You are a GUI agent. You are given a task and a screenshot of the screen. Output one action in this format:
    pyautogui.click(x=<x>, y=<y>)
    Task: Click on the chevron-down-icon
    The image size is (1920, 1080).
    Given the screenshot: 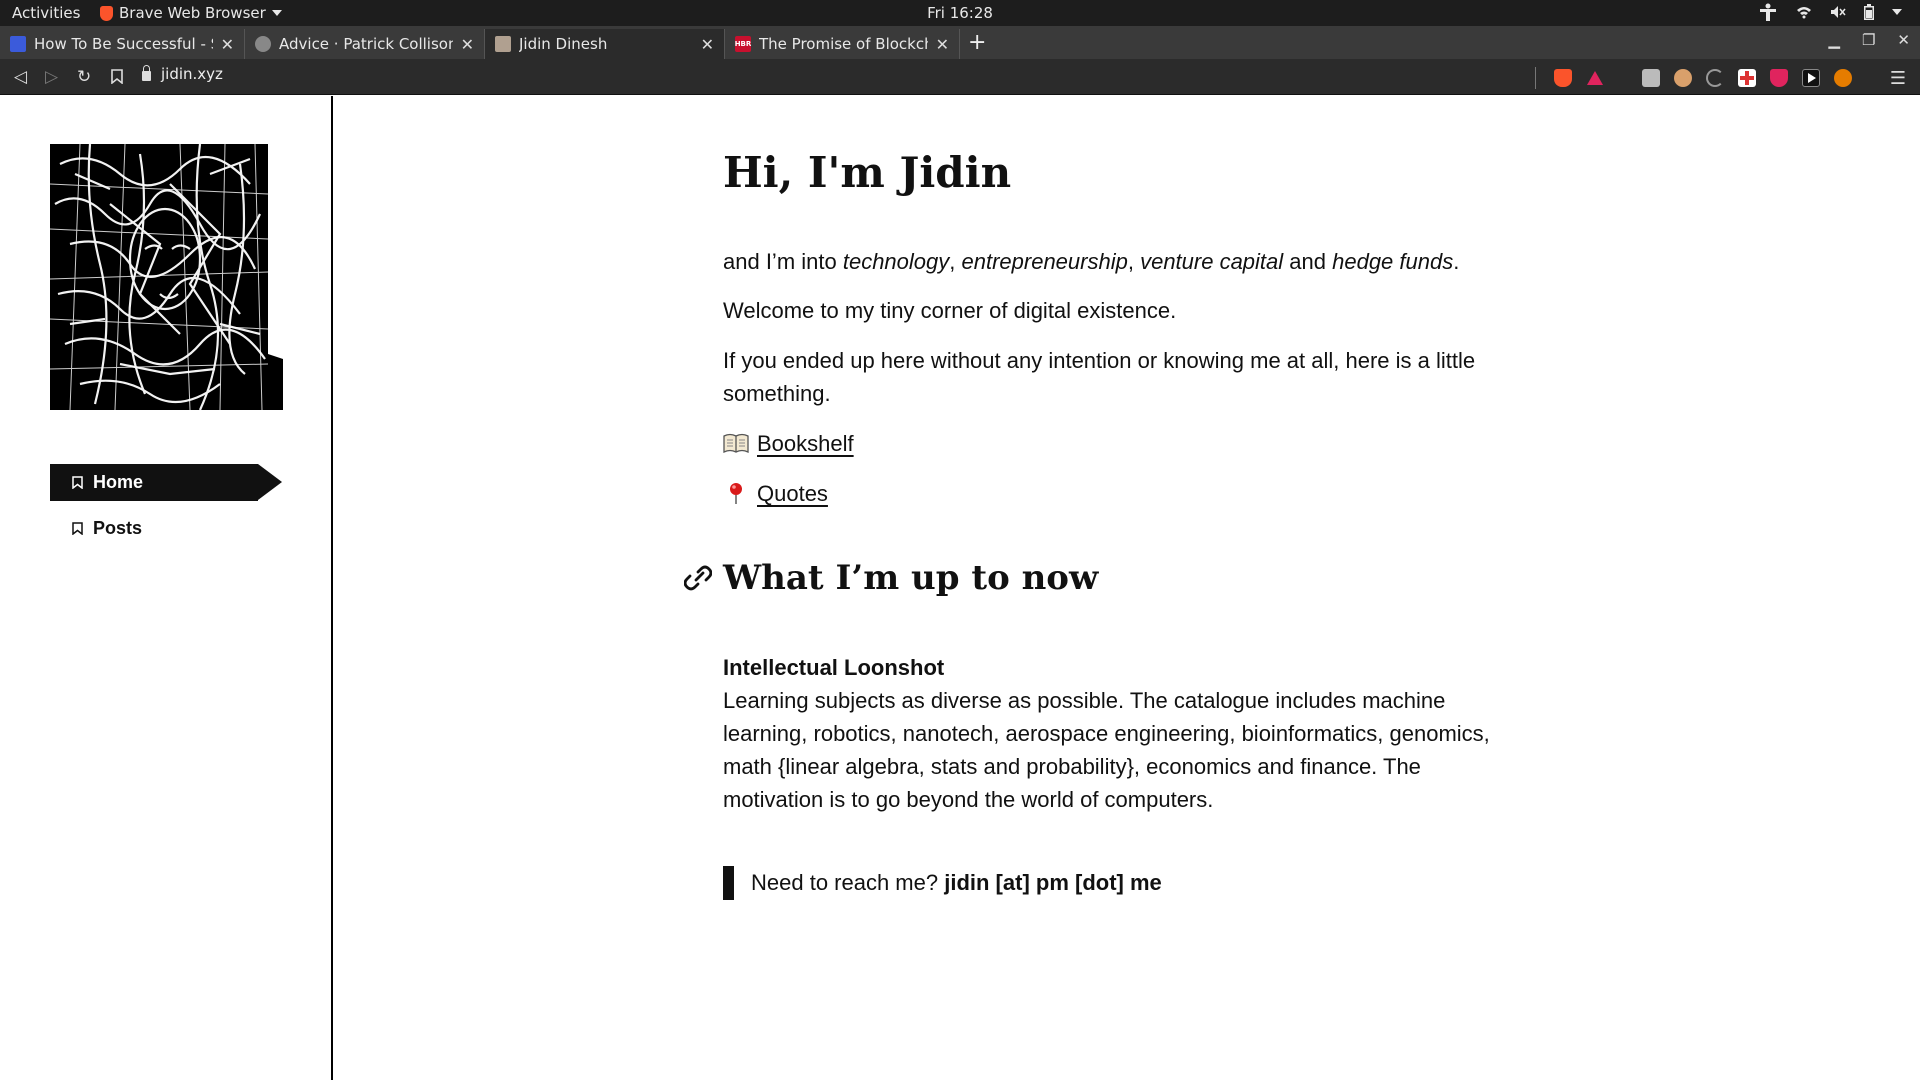 What is the action you would take?
    pyautogui.click(x=276, y=13)
    